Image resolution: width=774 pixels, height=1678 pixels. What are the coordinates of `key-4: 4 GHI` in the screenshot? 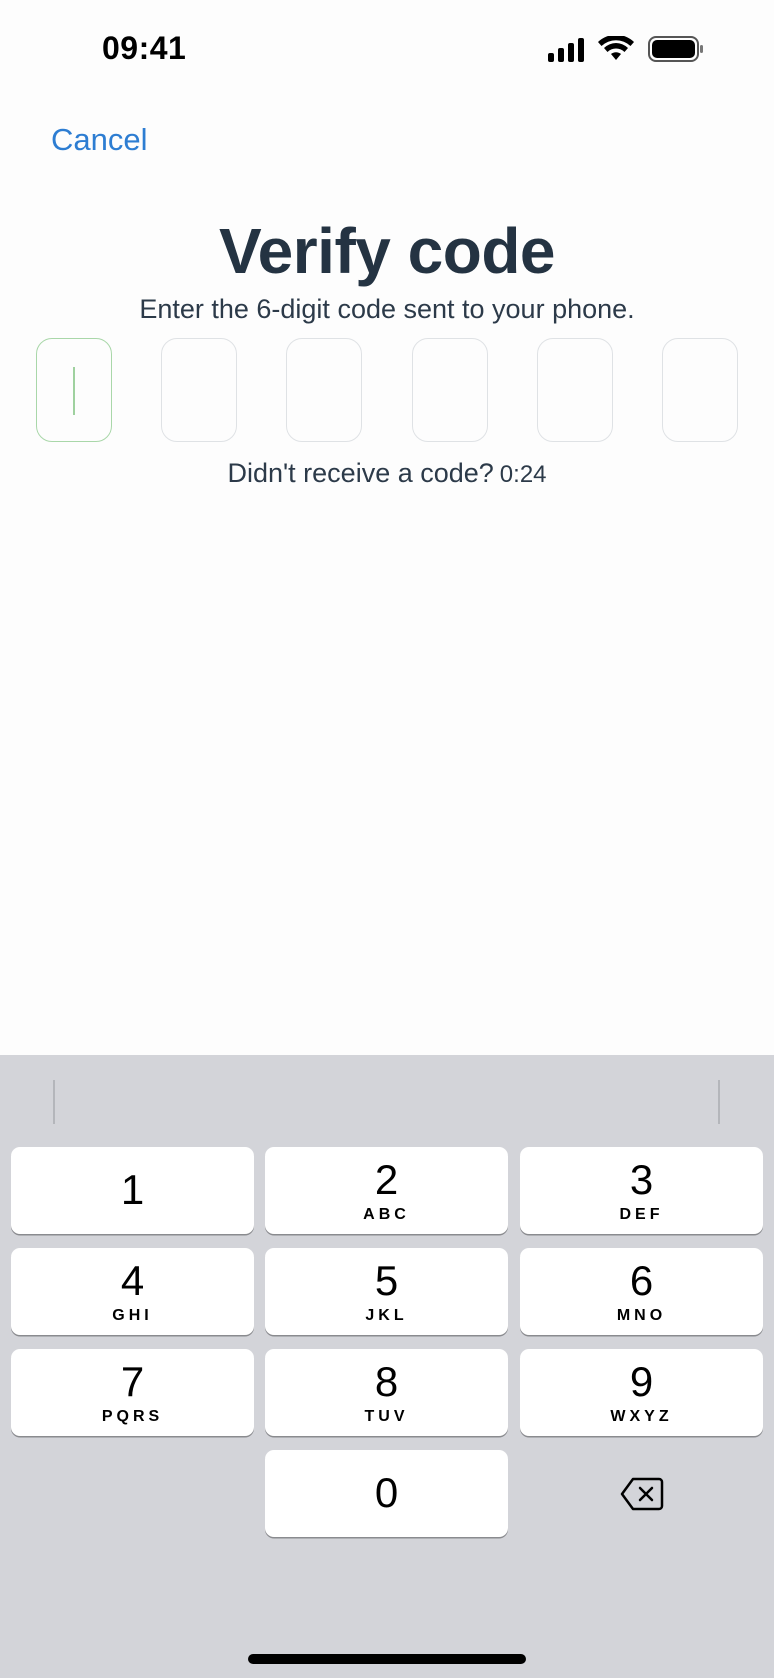 It's located at (132, 1291).